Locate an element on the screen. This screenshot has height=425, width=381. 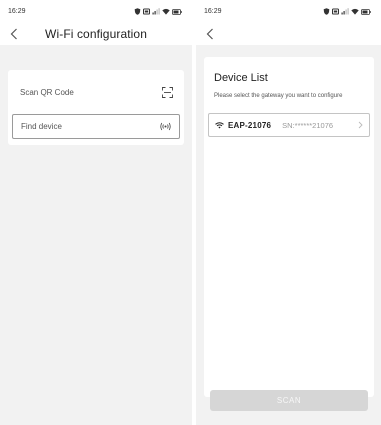
device-list-title: Device List is located at coordinates (241, 78).